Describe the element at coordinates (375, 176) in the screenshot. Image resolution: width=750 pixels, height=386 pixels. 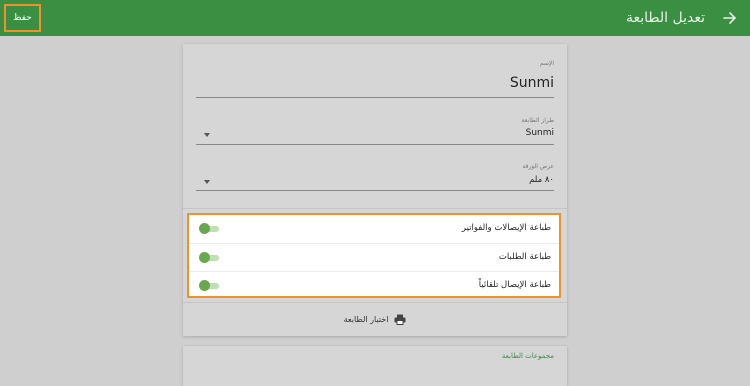
I see `paper-width-select: عرض الورقة ٨٠ ملم` at that location.